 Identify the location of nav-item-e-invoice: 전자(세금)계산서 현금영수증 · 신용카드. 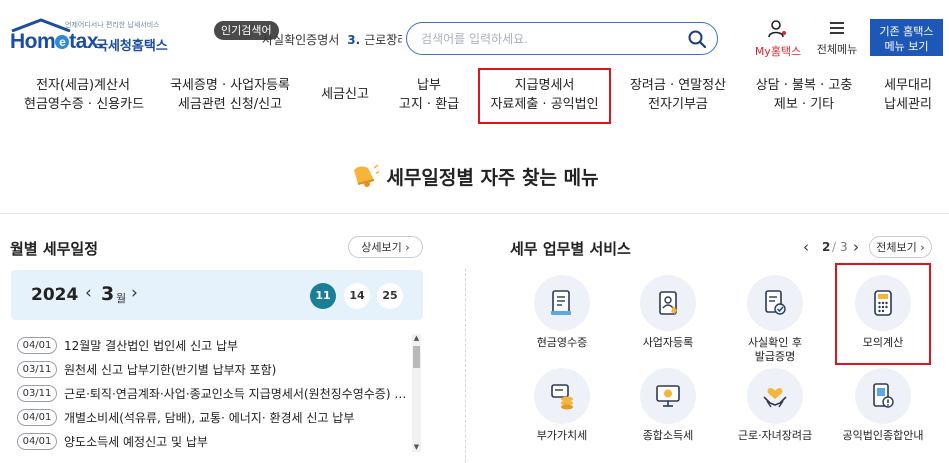
(84, 95).